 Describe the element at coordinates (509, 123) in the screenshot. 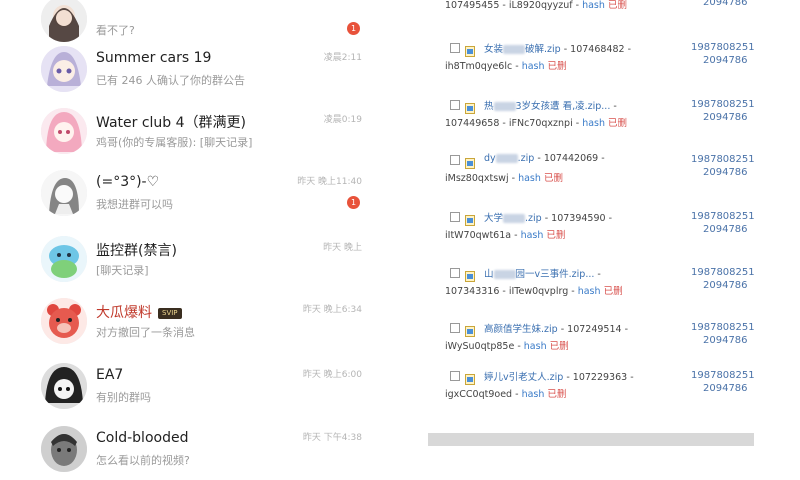

I see `file-code: 107449658 - iFNc70qxznpi` at that location.